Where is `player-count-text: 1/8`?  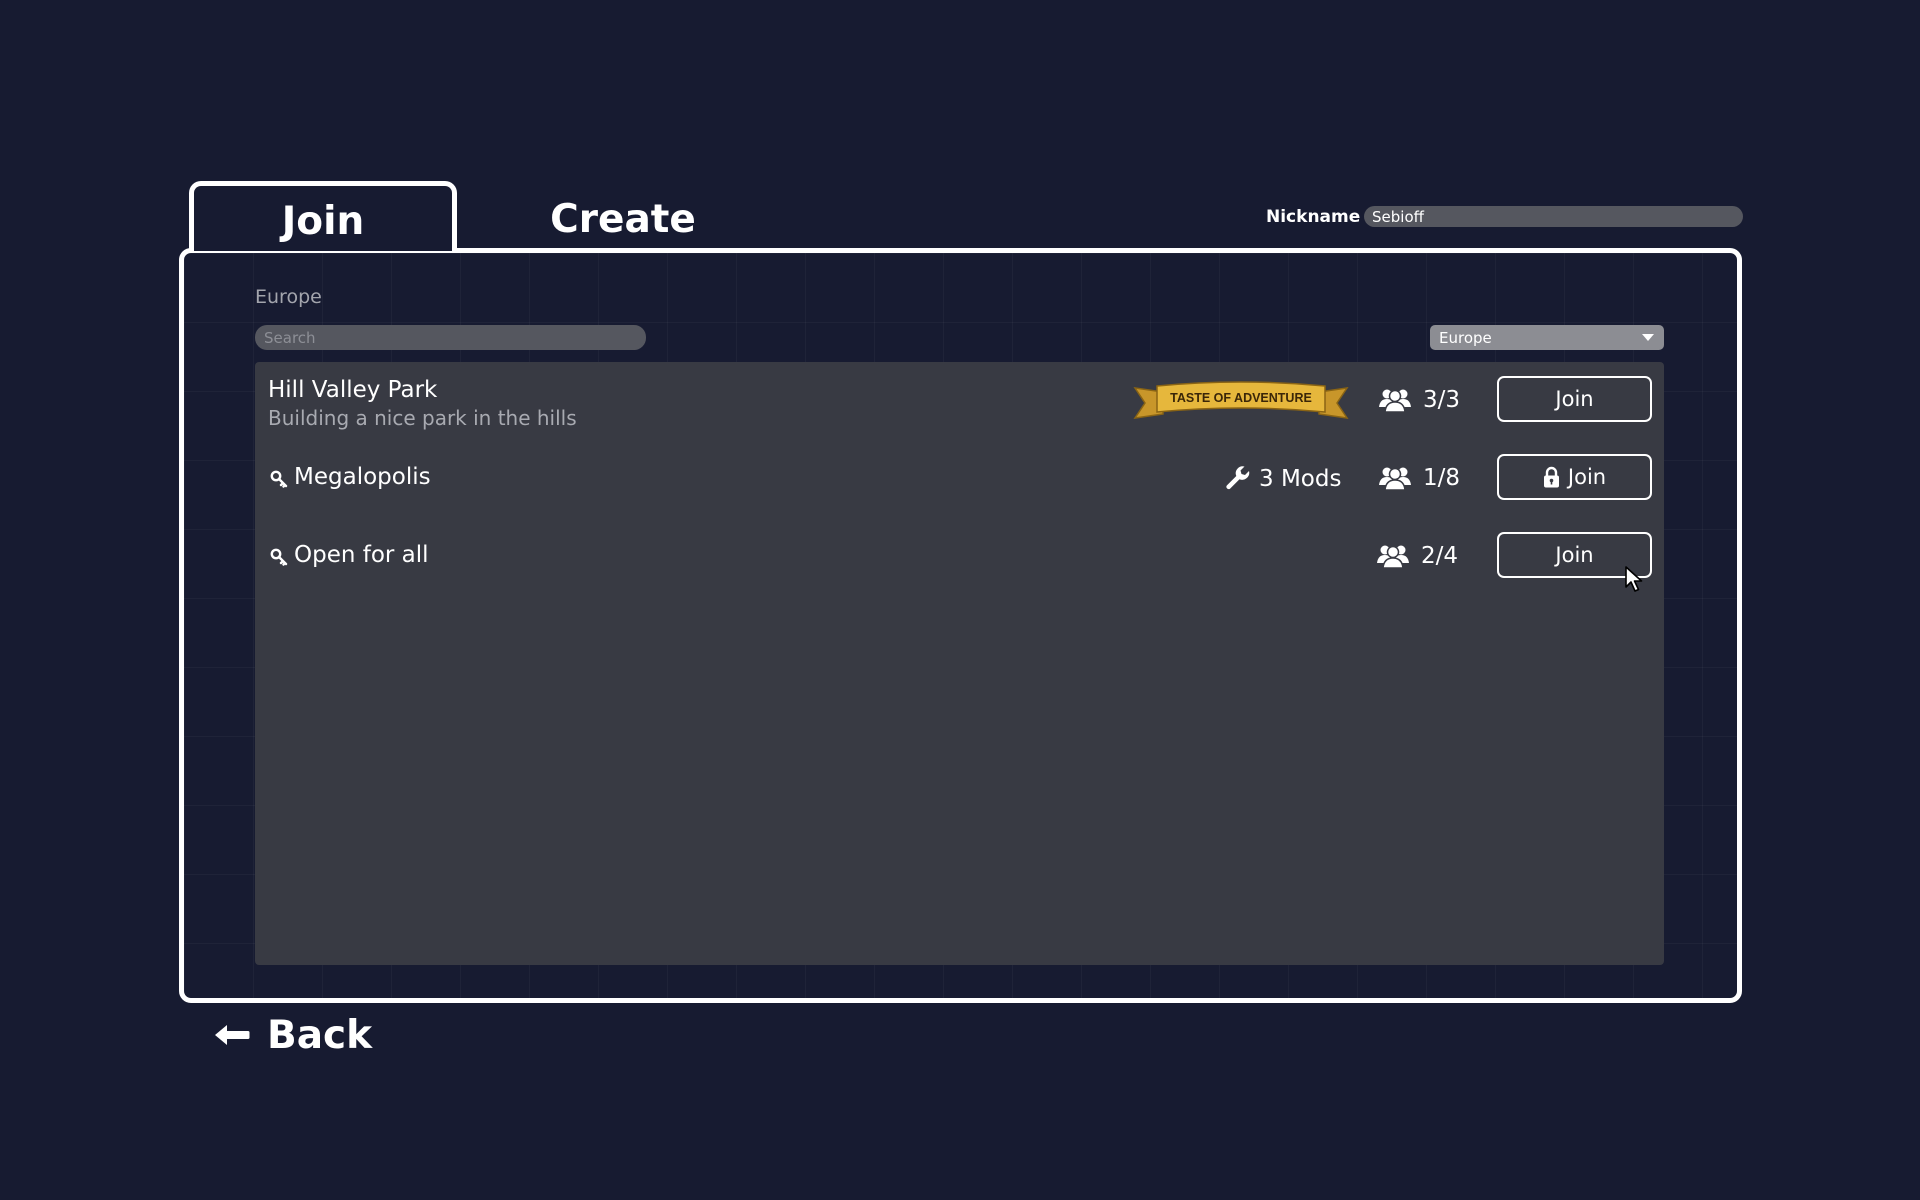
player-count-text: 1/8 is located at coordinates (1442, 478).